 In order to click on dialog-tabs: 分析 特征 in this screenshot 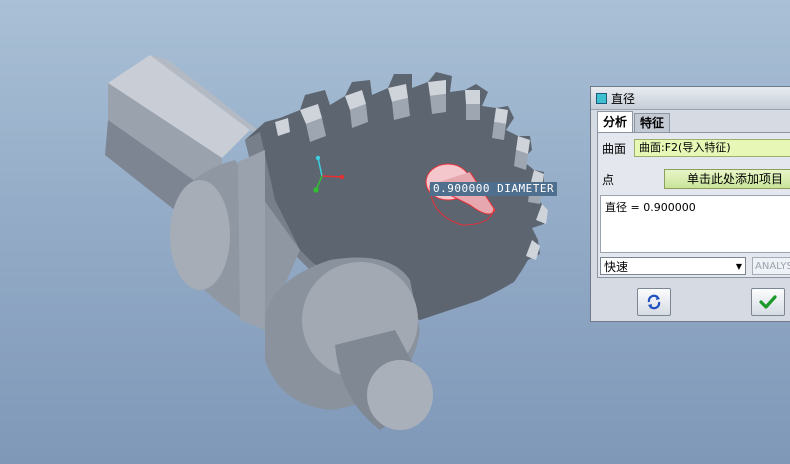, I will do `click(634, 122)`.